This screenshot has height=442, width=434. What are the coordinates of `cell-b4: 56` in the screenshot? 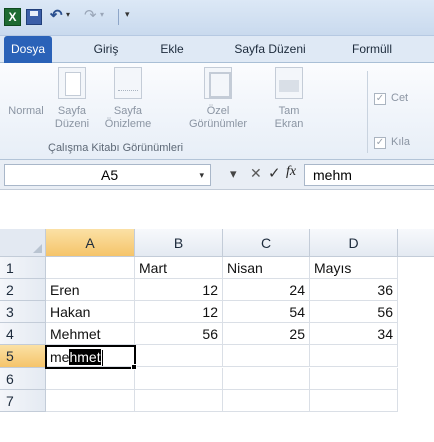 It's located at (179, 334).